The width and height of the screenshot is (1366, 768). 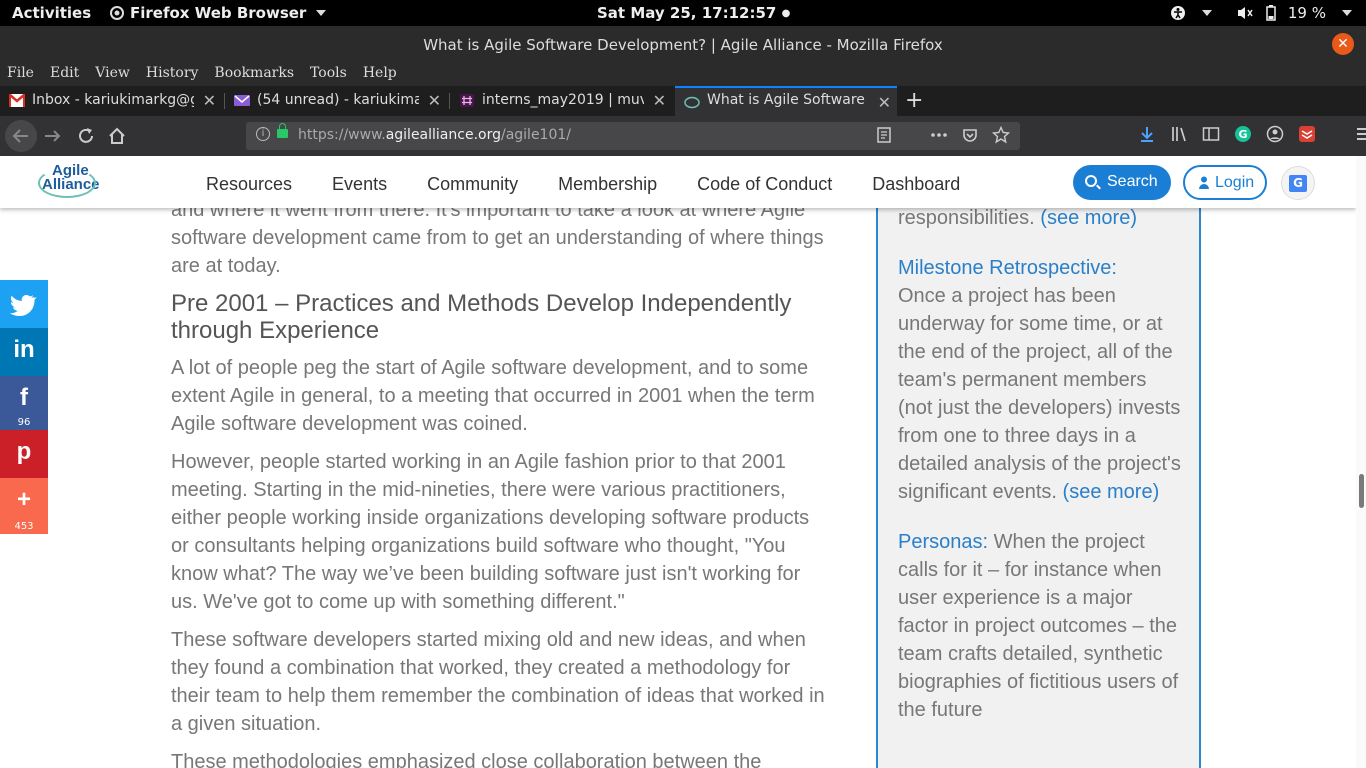 I want to click on back-arrow-icon, so click(x=20, y=136).